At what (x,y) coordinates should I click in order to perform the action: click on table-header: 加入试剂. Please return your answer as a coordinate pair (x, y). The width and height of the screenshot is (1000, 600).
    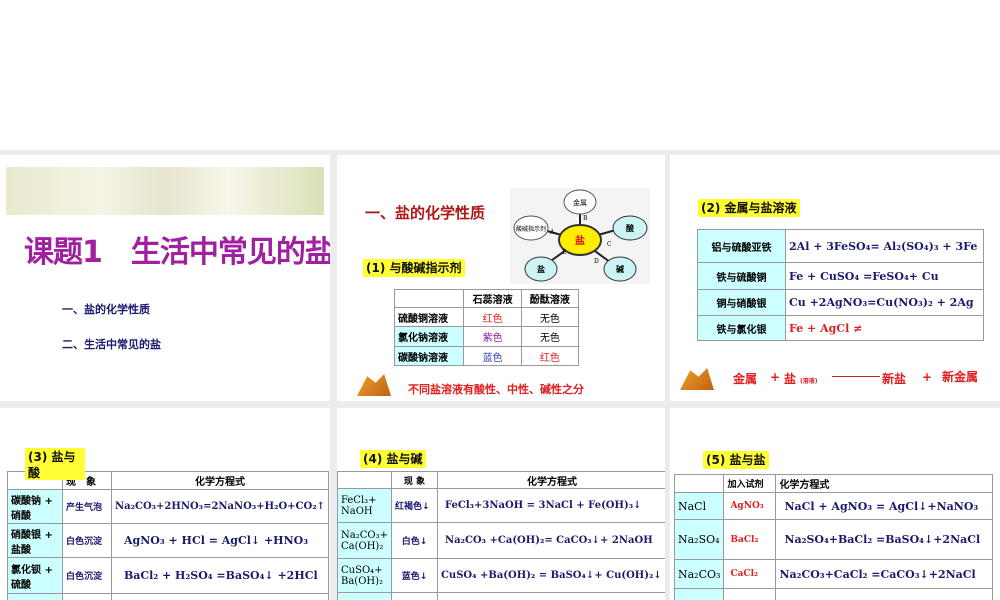
    Looking at the image, I should click on (750, 483).